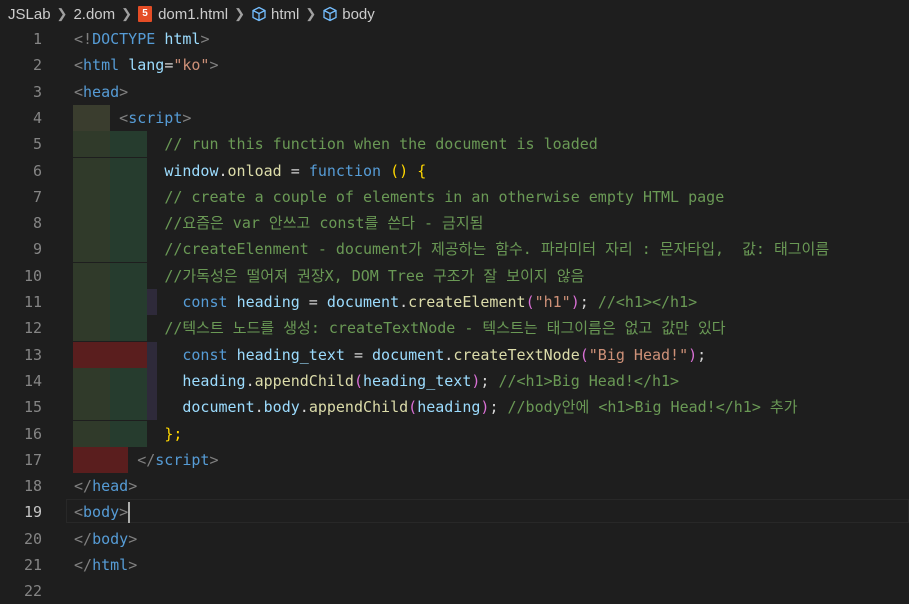 This screenshot has height=604, width=909. Describe the element at coordinates (101, 91) in the screenshot. I see `code-token: head` at that location.